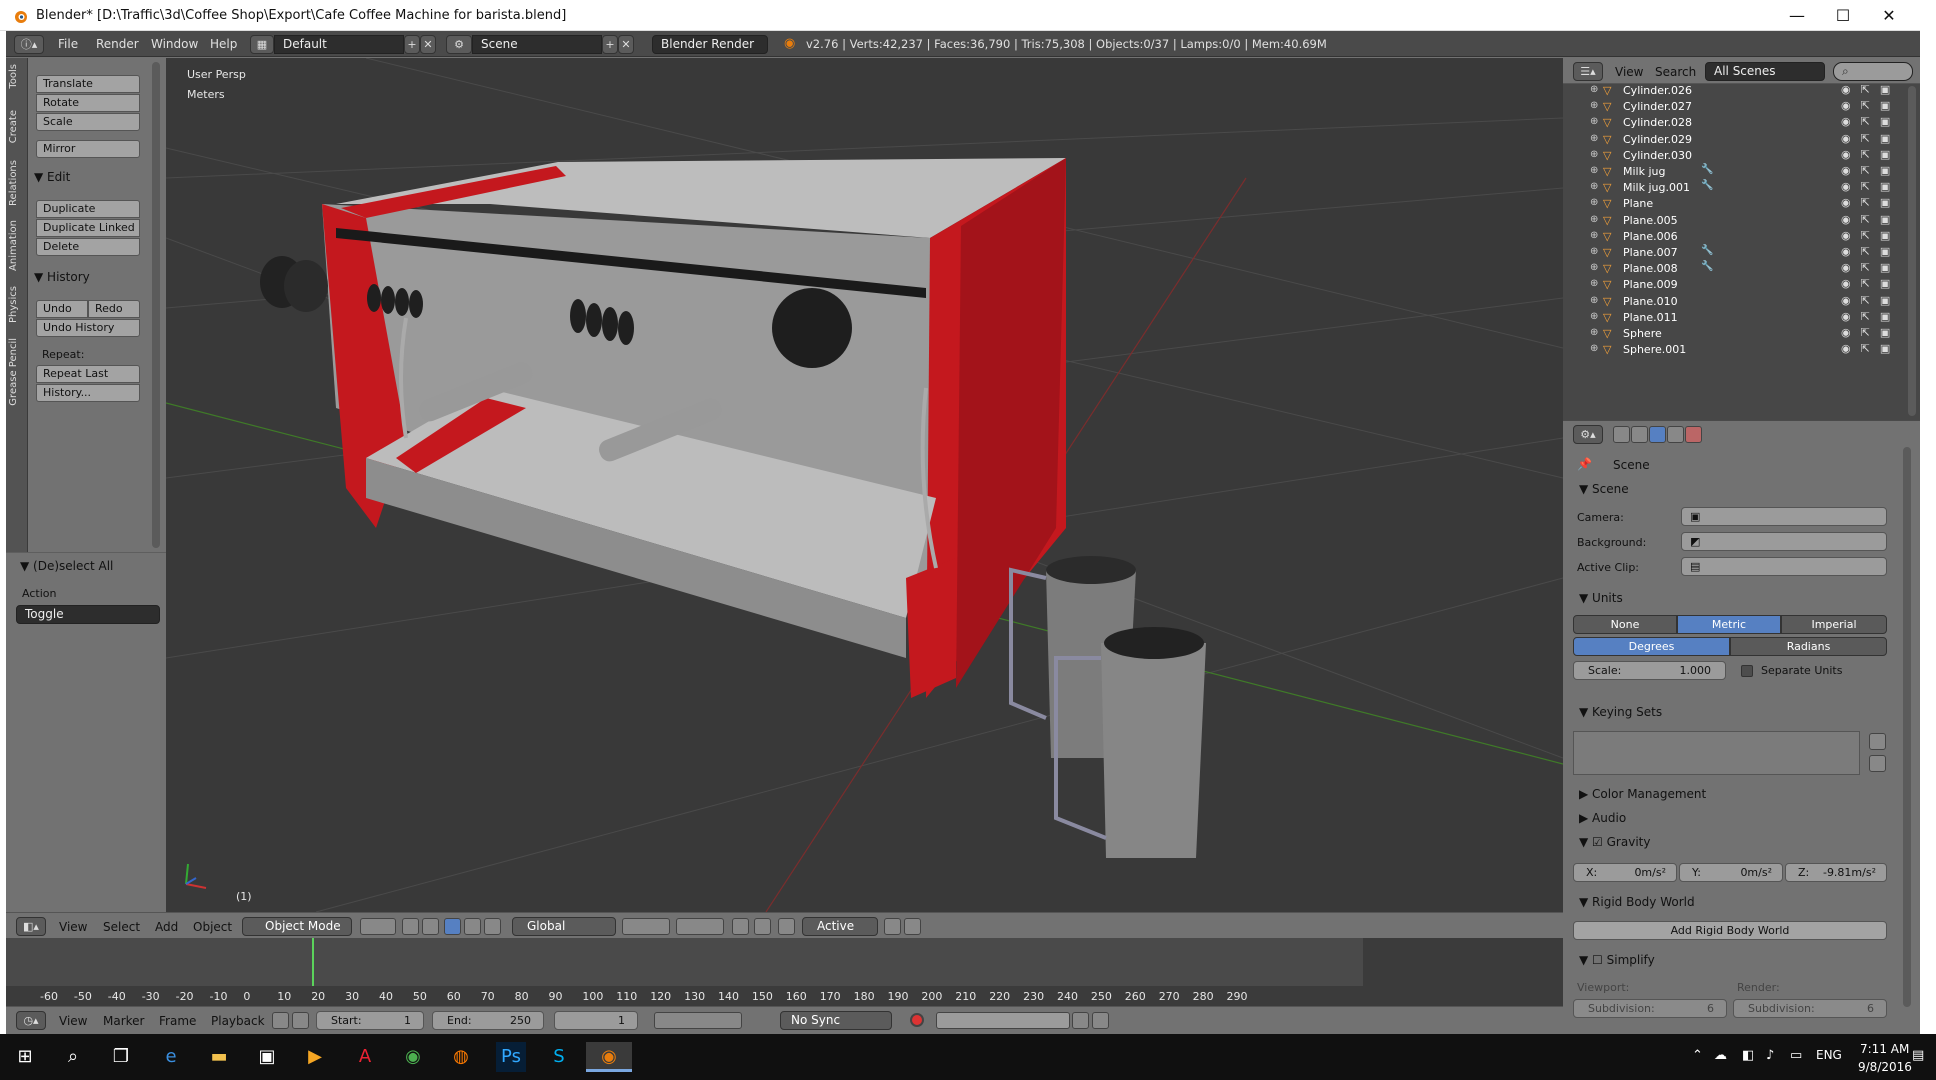 This screenshot has width=1936, height=1080. What do you see at coordinates (29, 44) in the screenshot?
I see `editor-type-icon: ⓘ▴` at bounding box center [29, 44].